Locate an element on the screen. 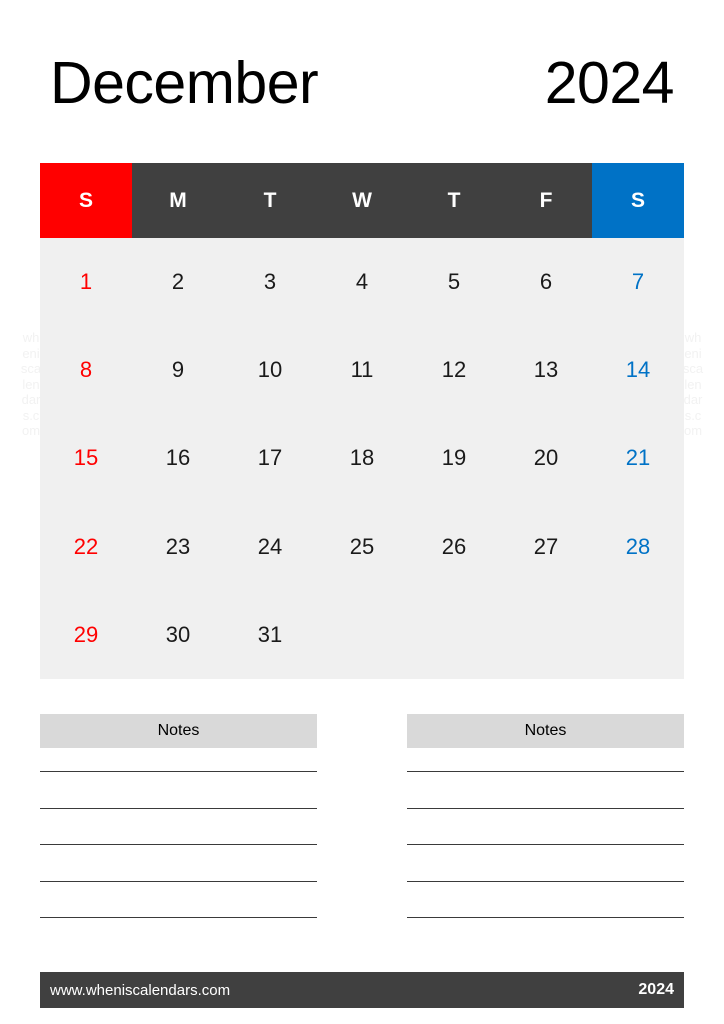 The image size is (724, 1024). calendar-day-cell: 10 is located at coordinates (270, 370).